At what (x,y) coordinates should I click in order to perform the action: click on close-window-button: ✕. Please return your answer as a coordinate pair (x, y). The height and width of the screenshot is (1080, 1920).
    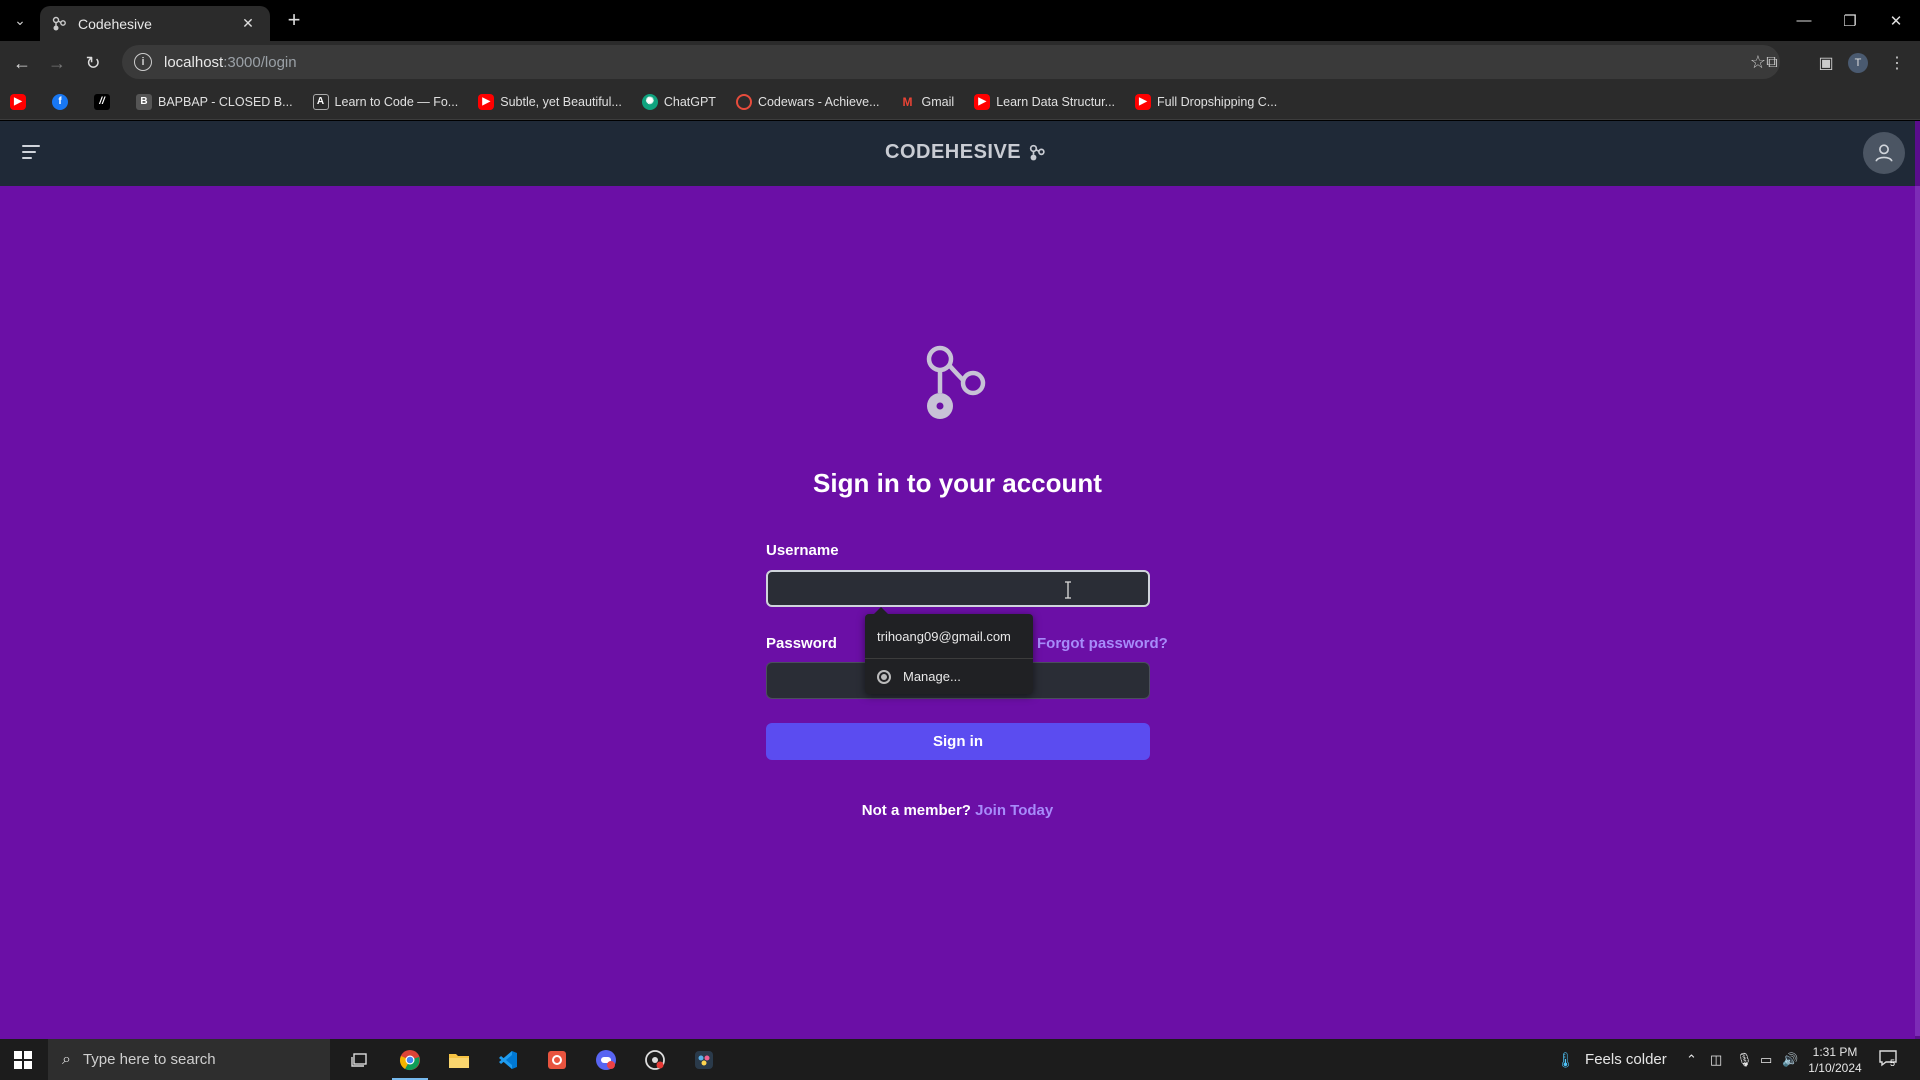
    Looking at the image, I should click on (1896, 20).